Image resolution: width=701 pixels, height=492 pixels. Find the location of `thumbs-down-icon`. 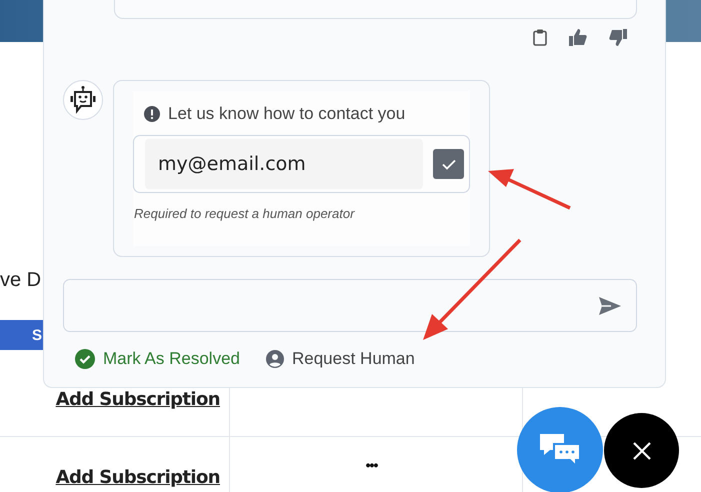

thumbs-down-icon is located at coordinates (618, 37).